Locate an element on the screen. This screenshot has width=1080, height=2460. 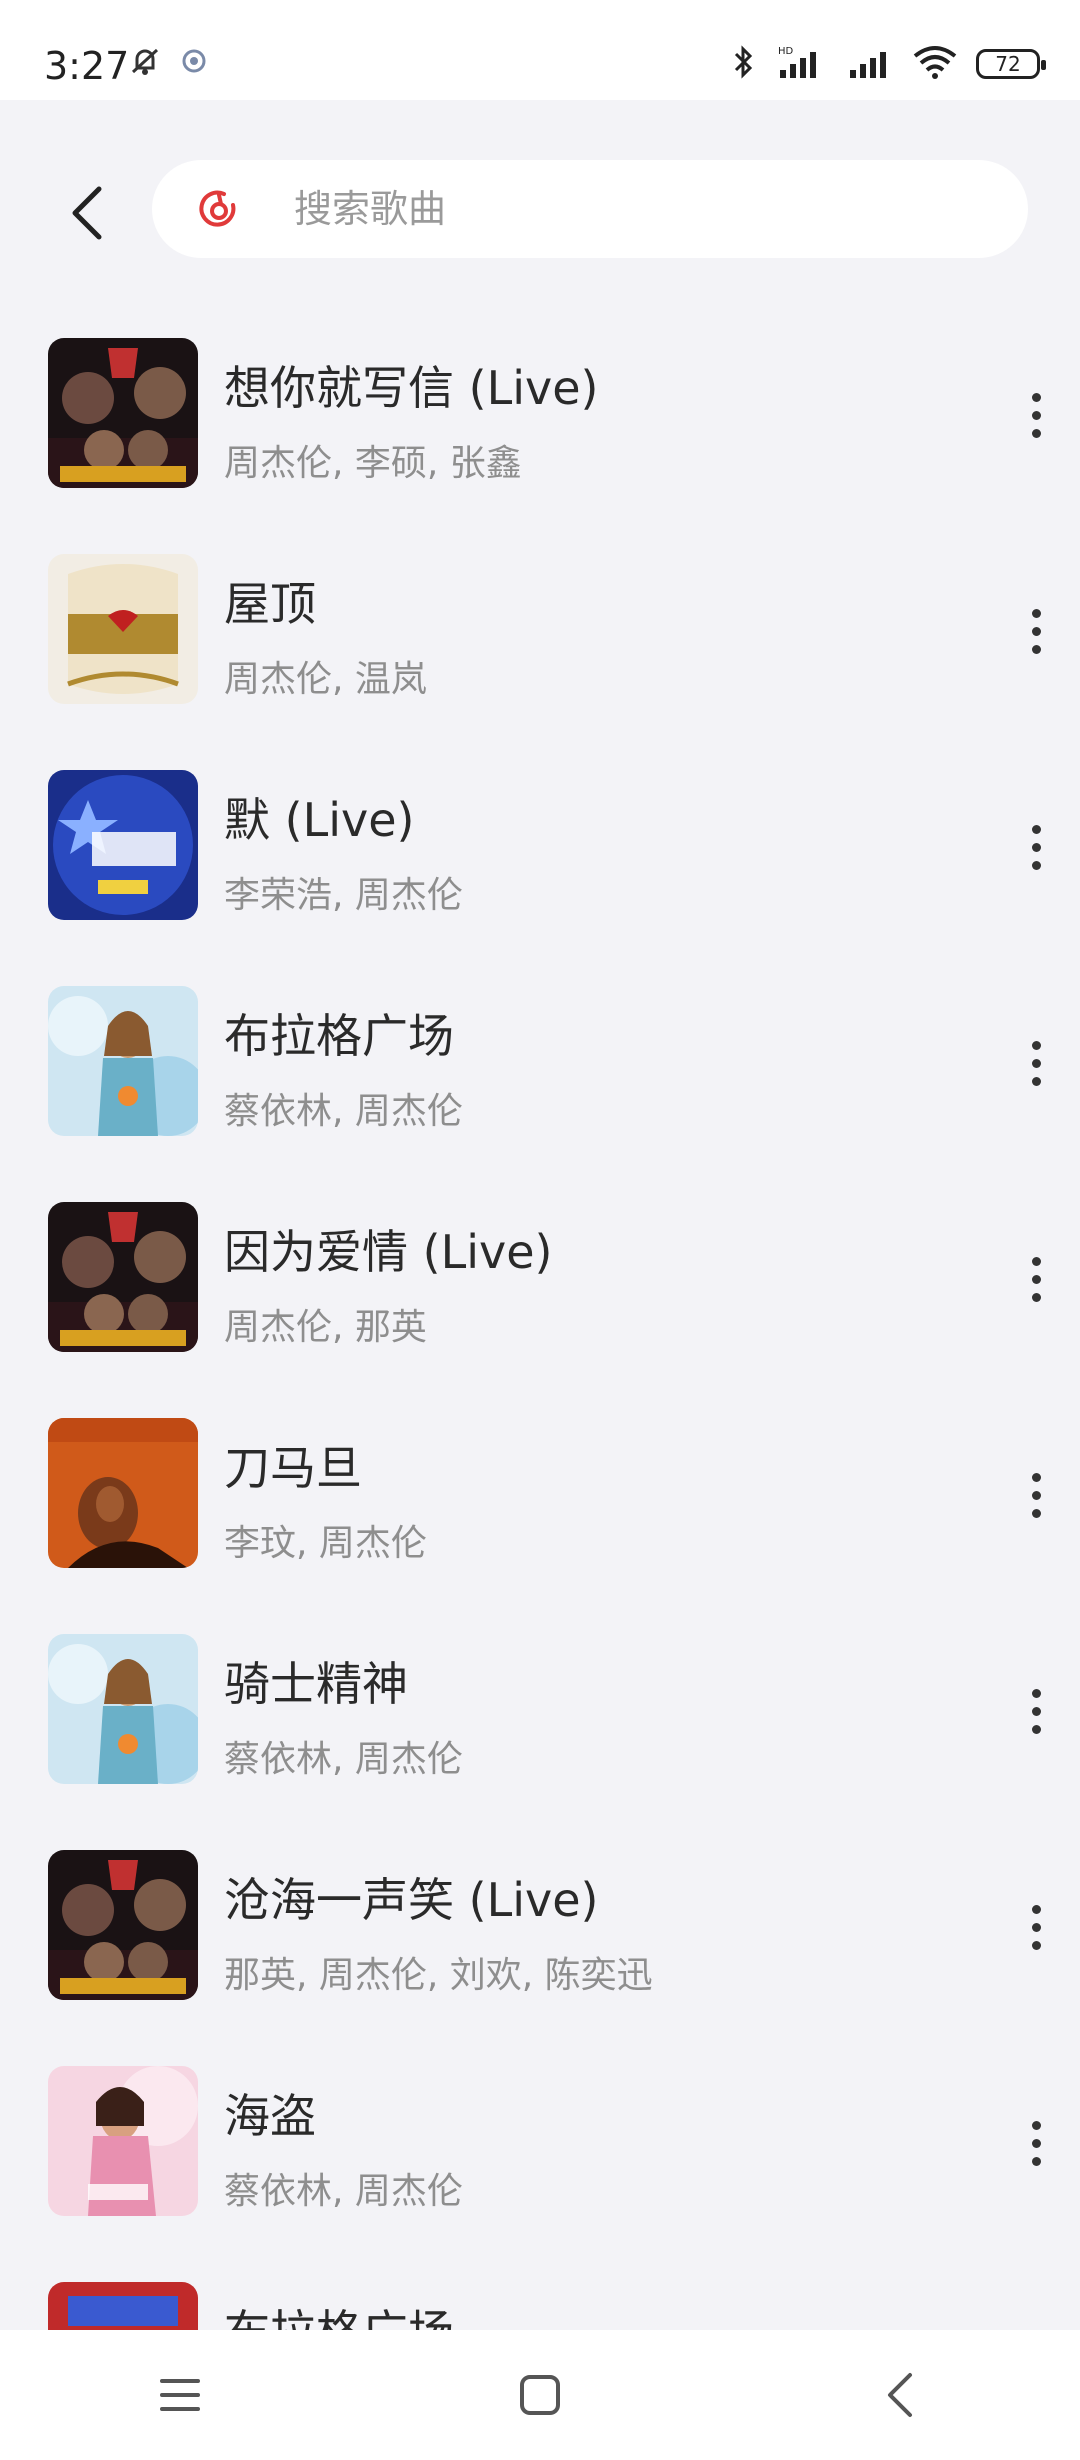
song-row: 布拉格广场 is located at coordinates (540, 2306).